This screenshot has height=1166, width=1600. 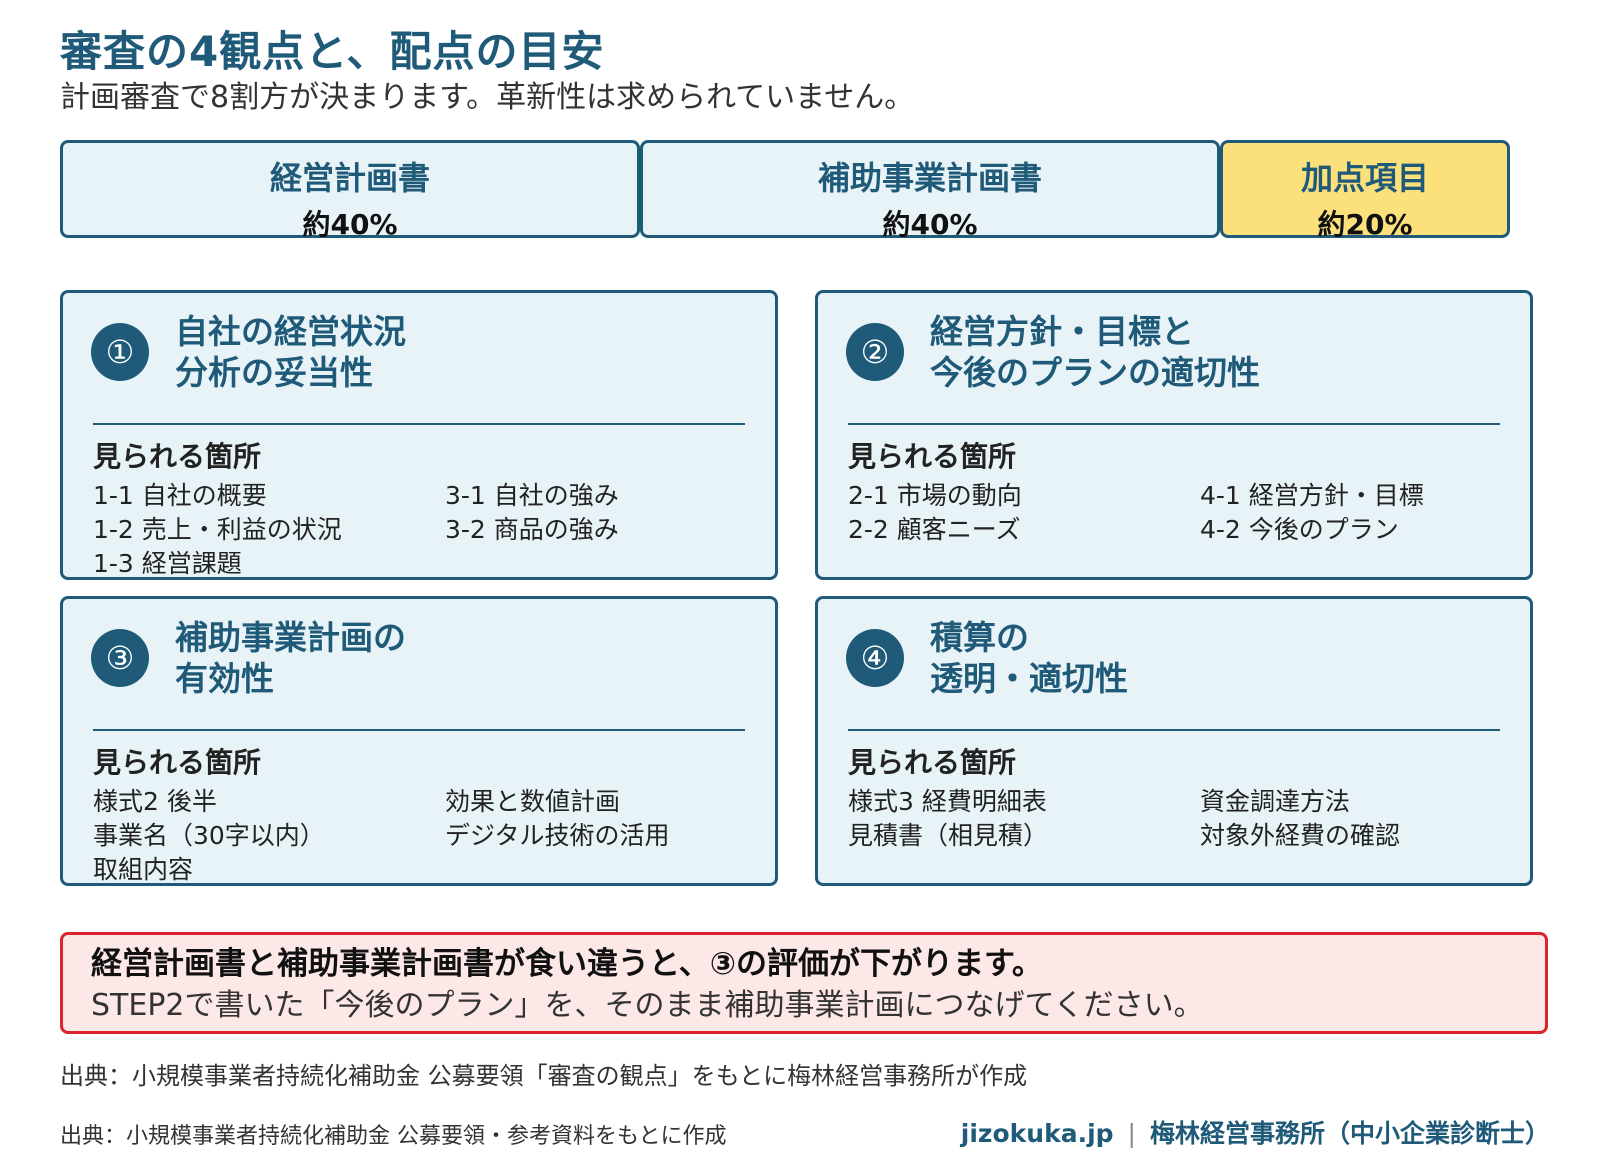 I want to click on page-subtitle: 計画審査で8割方が決まります。革新性は求められていません。, so click(x=487, y=97).